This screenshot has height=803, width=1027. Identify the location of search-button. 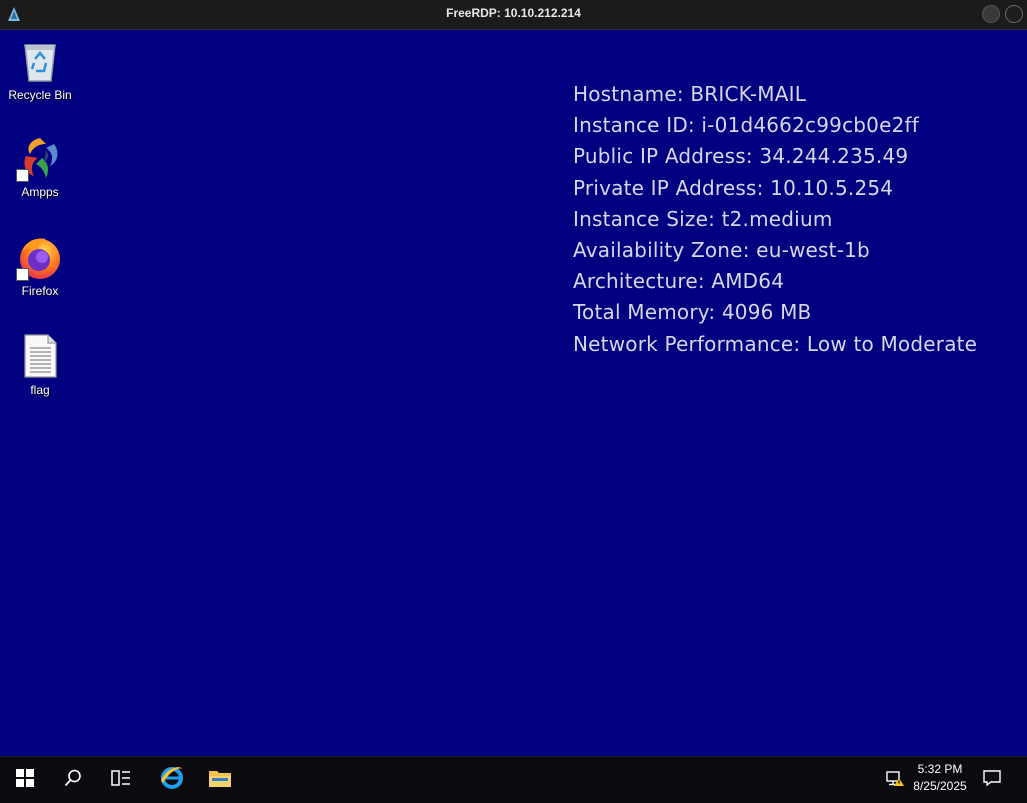
(73, 778).